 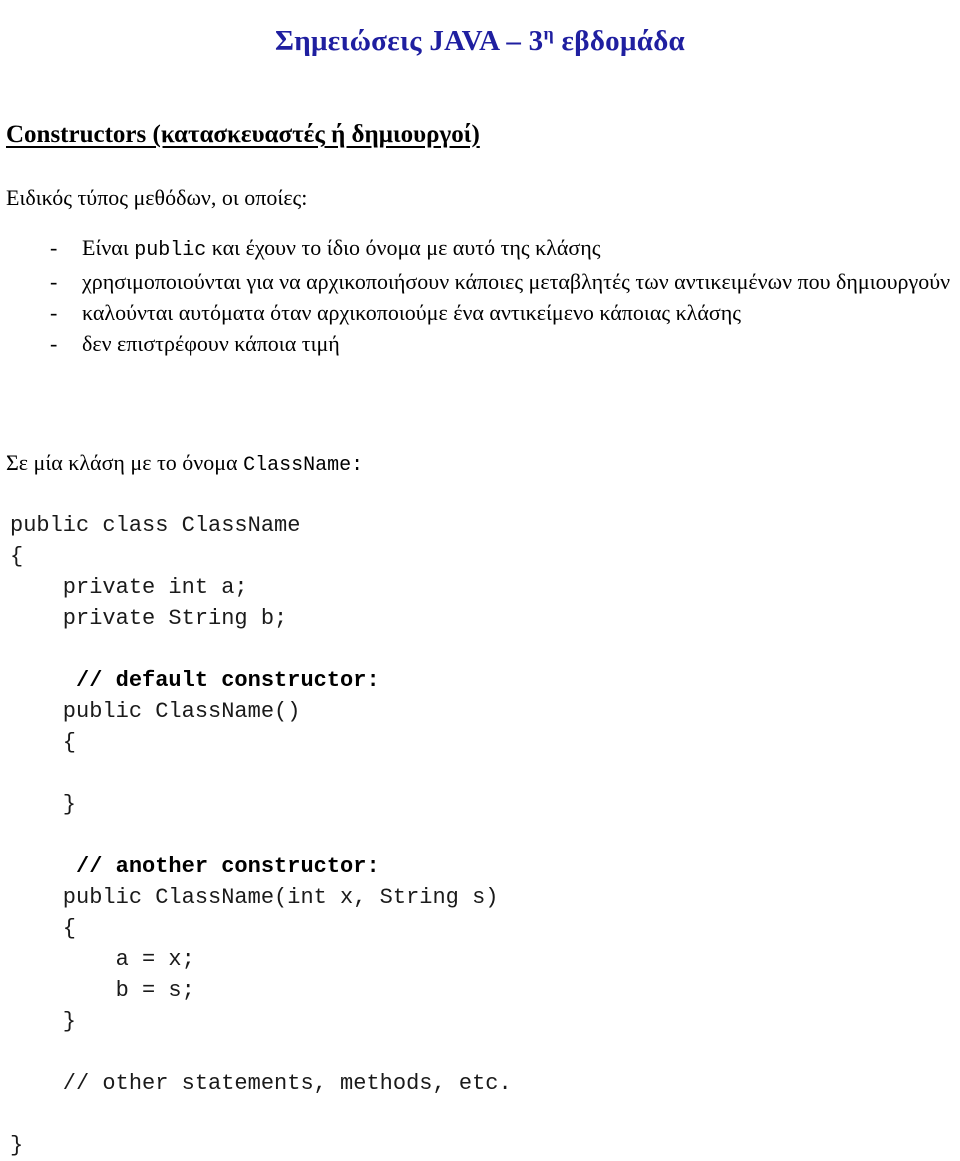 I want to click on code-line: b = s;, so click(x=102, y=990).